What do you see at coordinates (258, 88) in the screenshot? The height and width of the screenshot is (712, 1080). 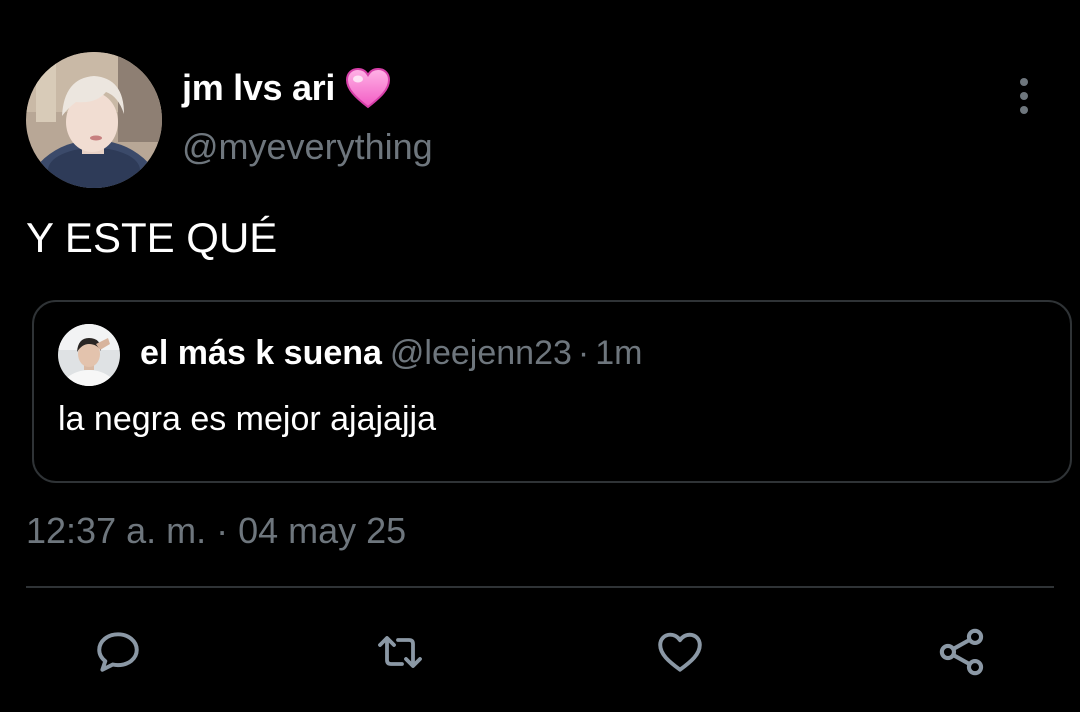 I see `author-display-name: jm lvs ari` at bounding box center [258, 88].